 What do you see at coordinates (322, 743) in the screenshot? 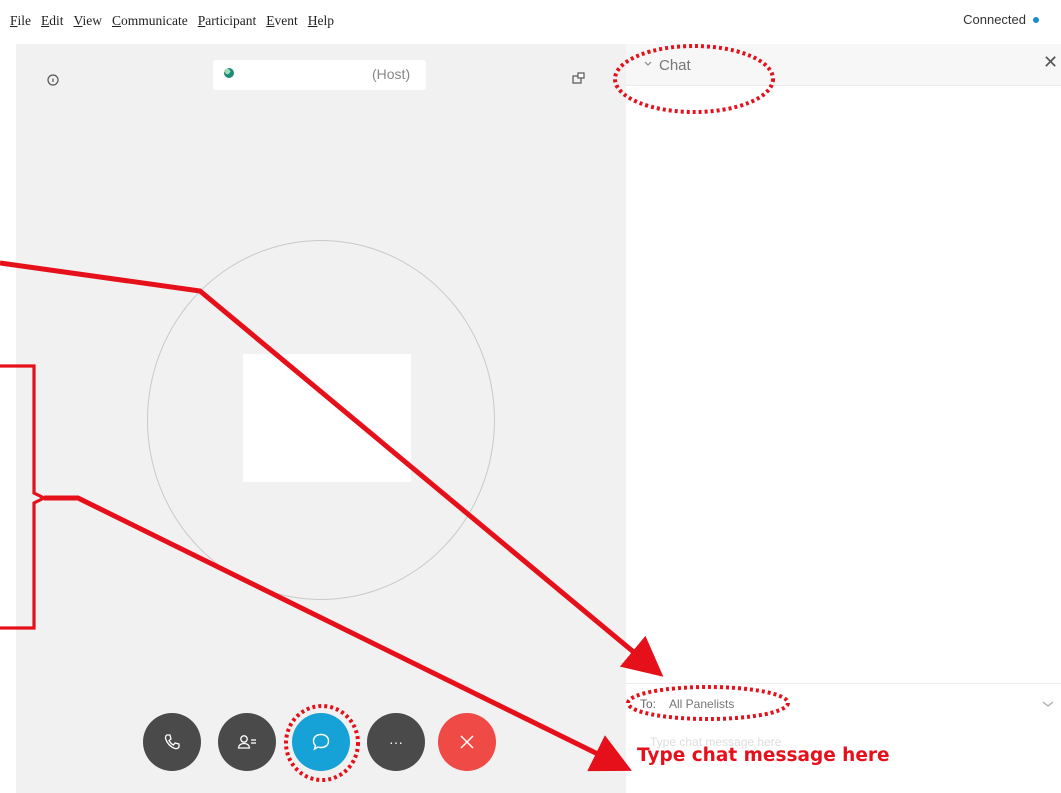
I see `annotation-ellipse-chat-button` at bounding box center [322, 743].